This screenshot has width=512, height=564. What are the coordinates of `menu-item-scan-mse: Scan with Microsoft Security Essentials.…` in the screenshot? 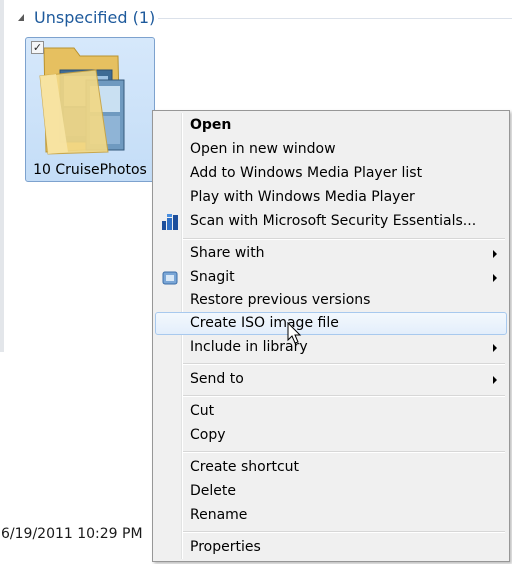 It's located at (331, 221).